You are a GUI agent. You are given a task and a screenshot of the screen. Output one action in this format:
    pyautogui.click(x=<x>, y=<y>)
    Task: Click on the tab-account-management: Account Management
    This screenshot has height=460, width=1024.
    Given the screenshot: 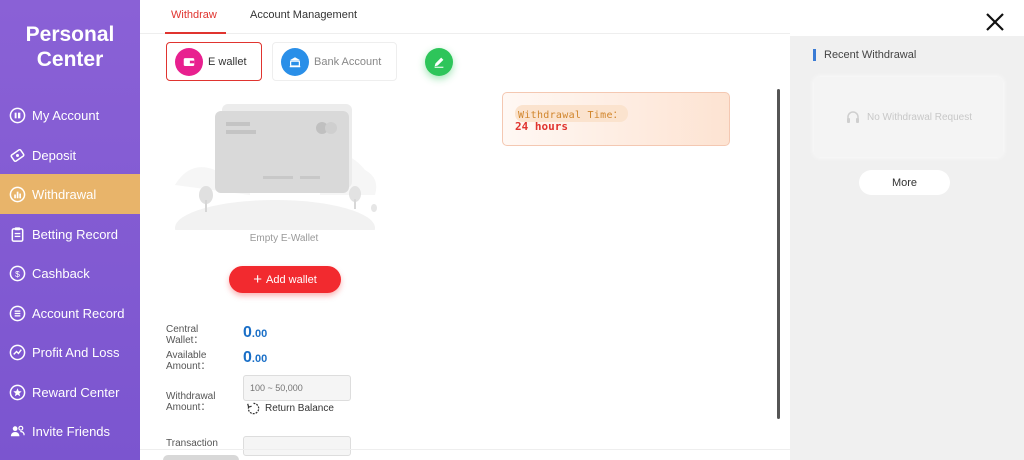 What is the action you would take?
    pyautogui.click(x=303, y=15)
    